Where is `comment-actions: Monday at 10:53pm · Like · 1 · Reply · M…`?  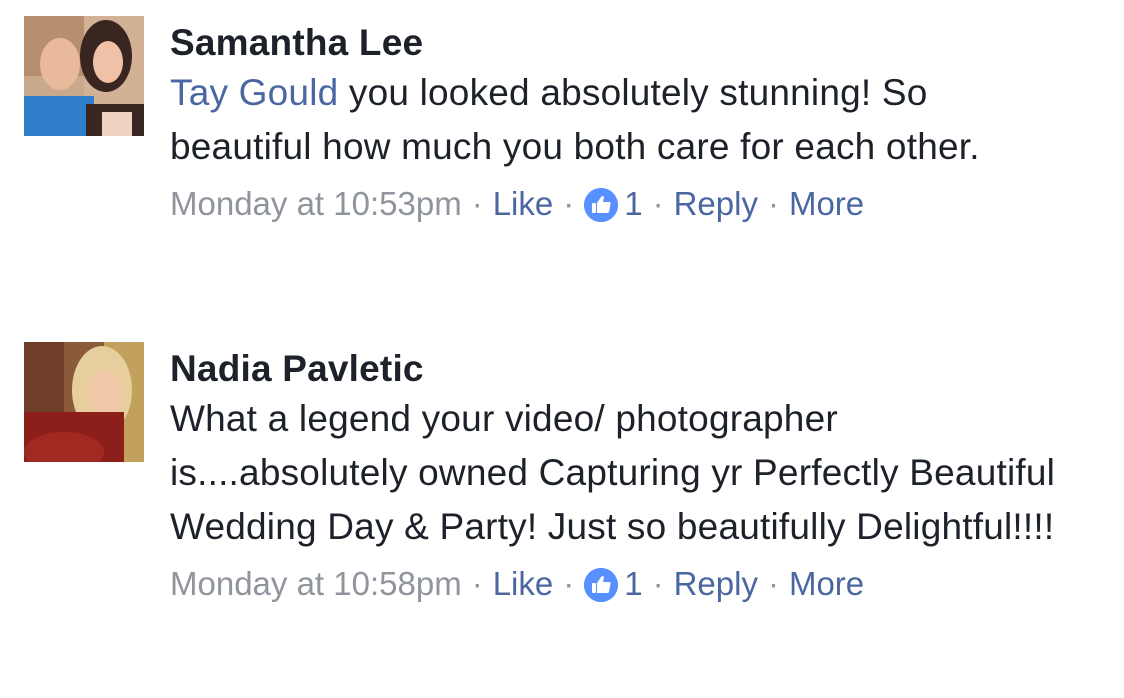 comment-actions: Monday at 10:53pm · Like · 1 · Reply · M… is located at coordinates (620, 204).